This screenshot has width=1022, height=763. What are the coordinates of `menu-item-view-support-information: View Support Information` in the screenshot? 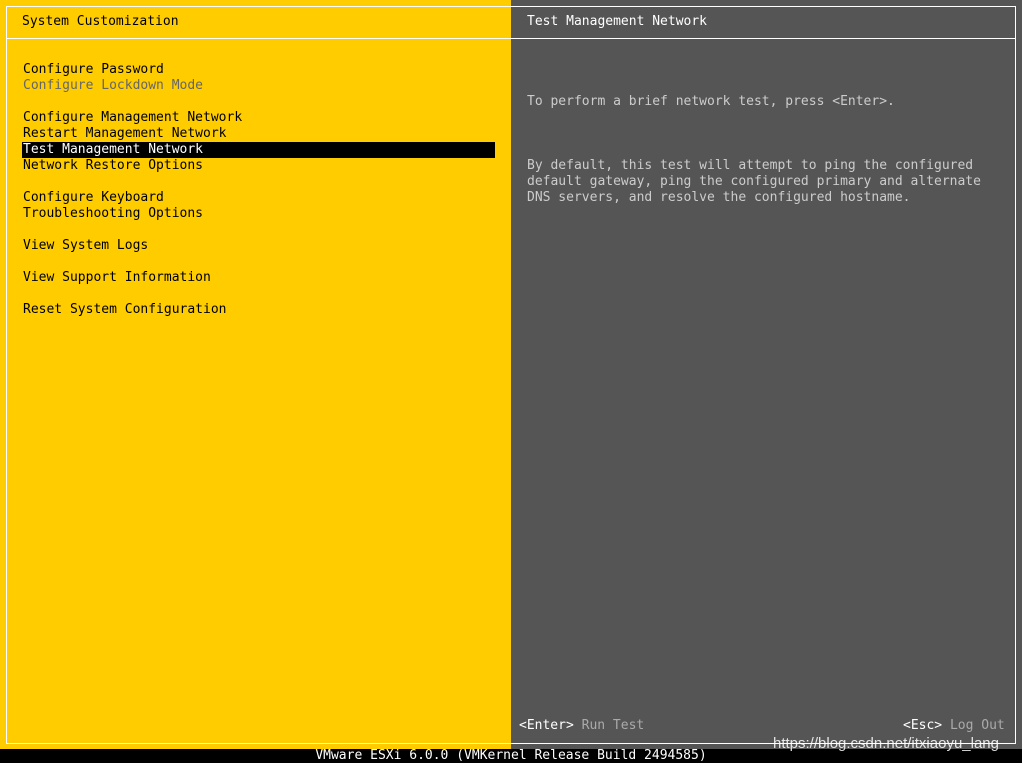 It's located at (258, 278).